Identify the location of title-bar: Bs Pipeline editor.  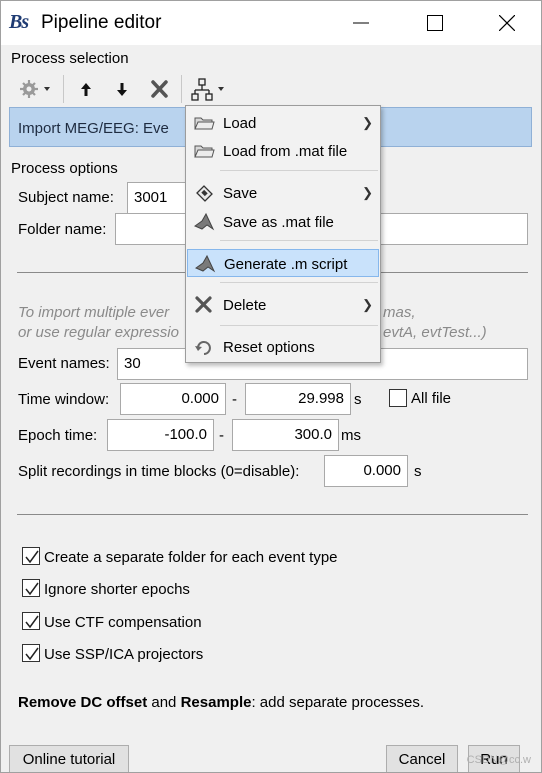
(271, 23).